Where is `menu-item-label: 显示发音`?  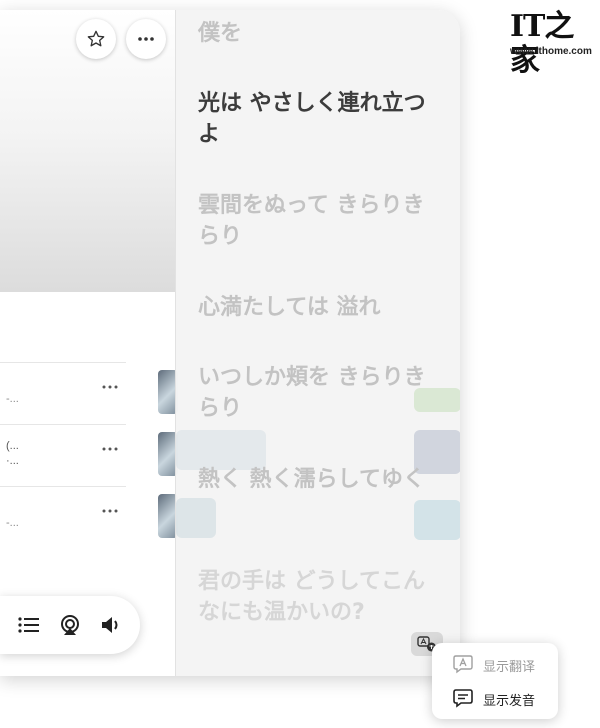
menu-item-label: 显示发音 is located at coordinates (509, 701).